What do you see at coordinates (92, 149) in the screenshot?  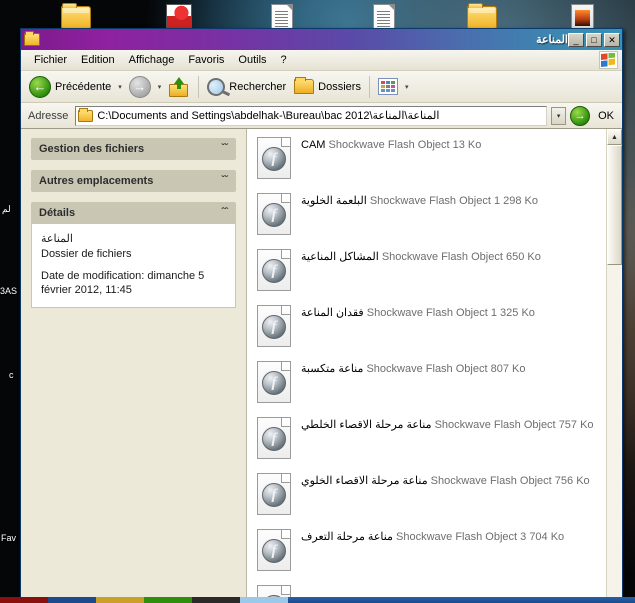 I see `panel-title: Gestion des fichiers` at bounding box center [92, 149].